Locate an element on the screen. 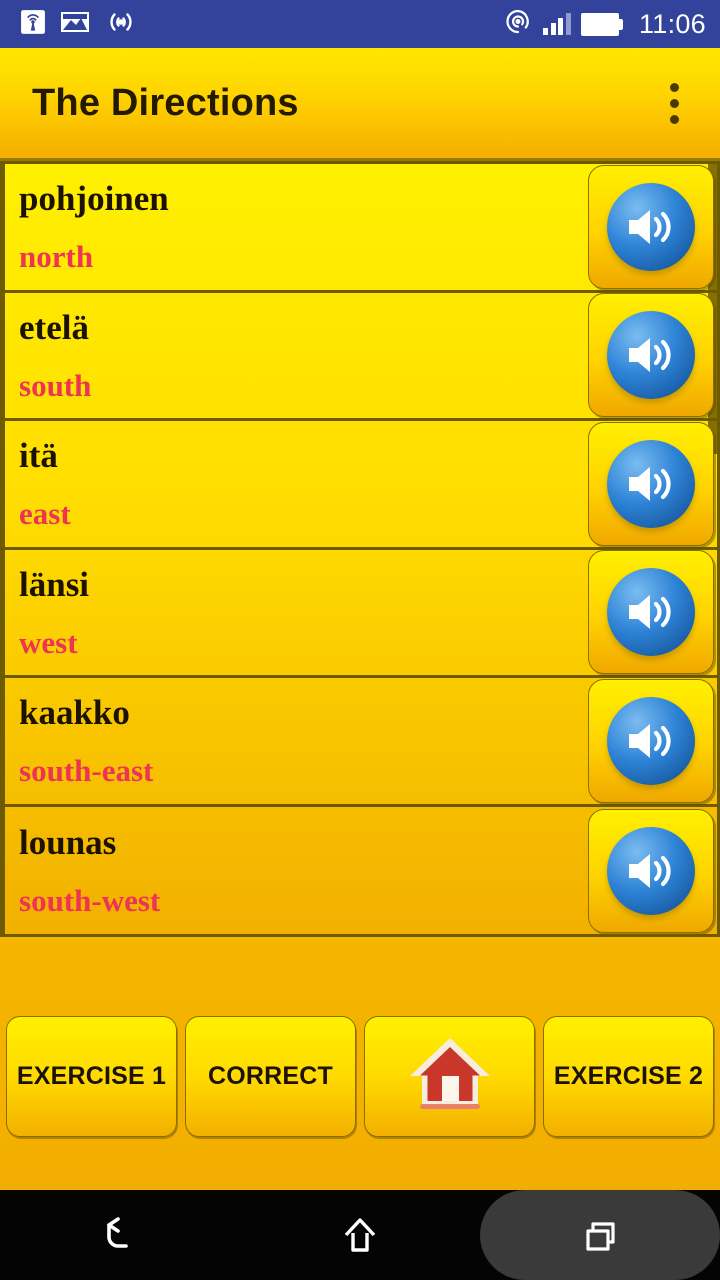 The width and height of the screenshot is (720, 1280). correct-button: CORRECT is located at coordinates (270, 1076).